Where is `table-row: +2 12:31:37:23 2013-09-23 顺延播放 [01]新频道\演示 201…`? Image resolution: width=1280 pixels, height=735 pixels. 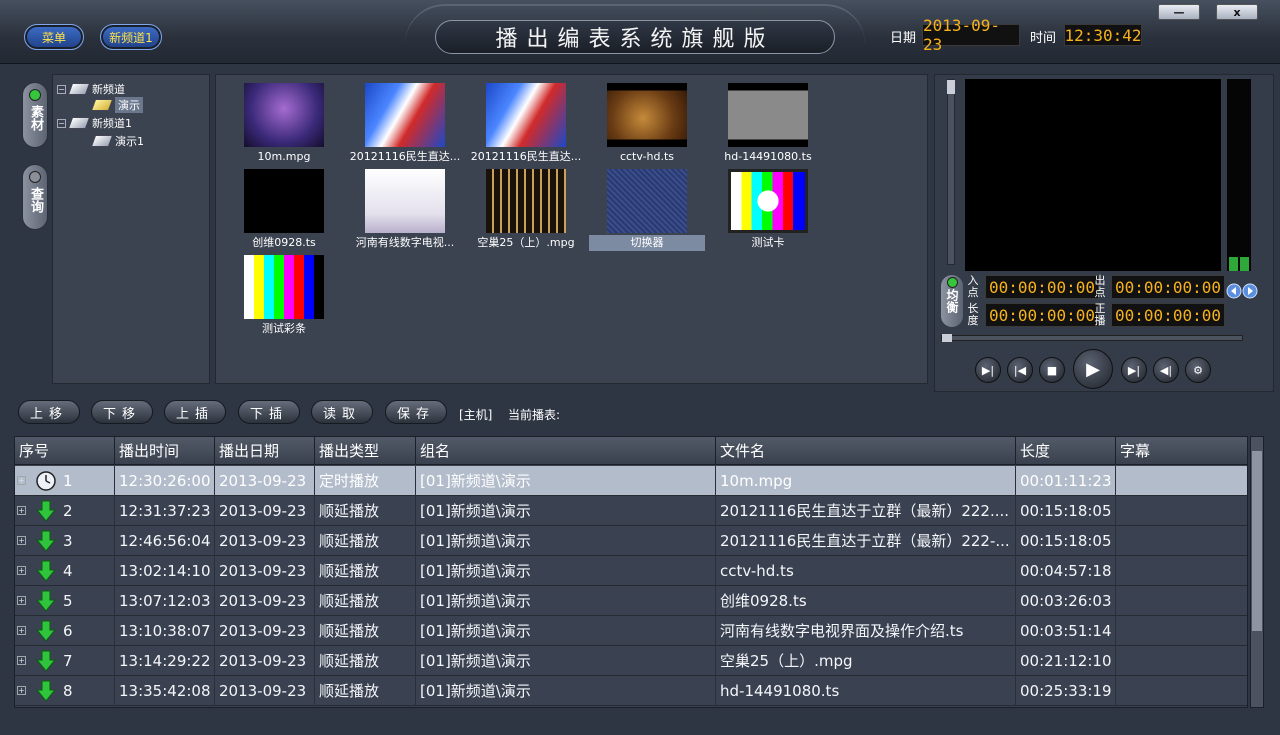
table-row: +2 12:31:37:23 2013-09-23 顺延播放 [01]新频道\演示 201… is located at coordinates (631, 511).